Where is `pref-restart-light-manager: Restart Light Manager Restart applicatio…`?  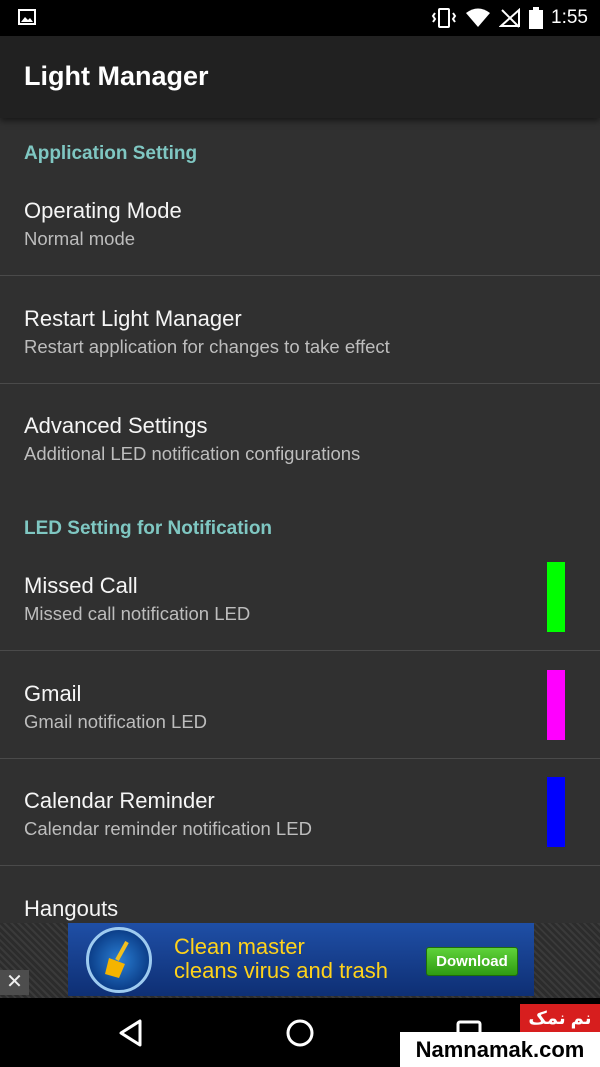
pref-restart-light-manager: Restart Light Manager Restart applicatio… is located at coordinates (300, 337).